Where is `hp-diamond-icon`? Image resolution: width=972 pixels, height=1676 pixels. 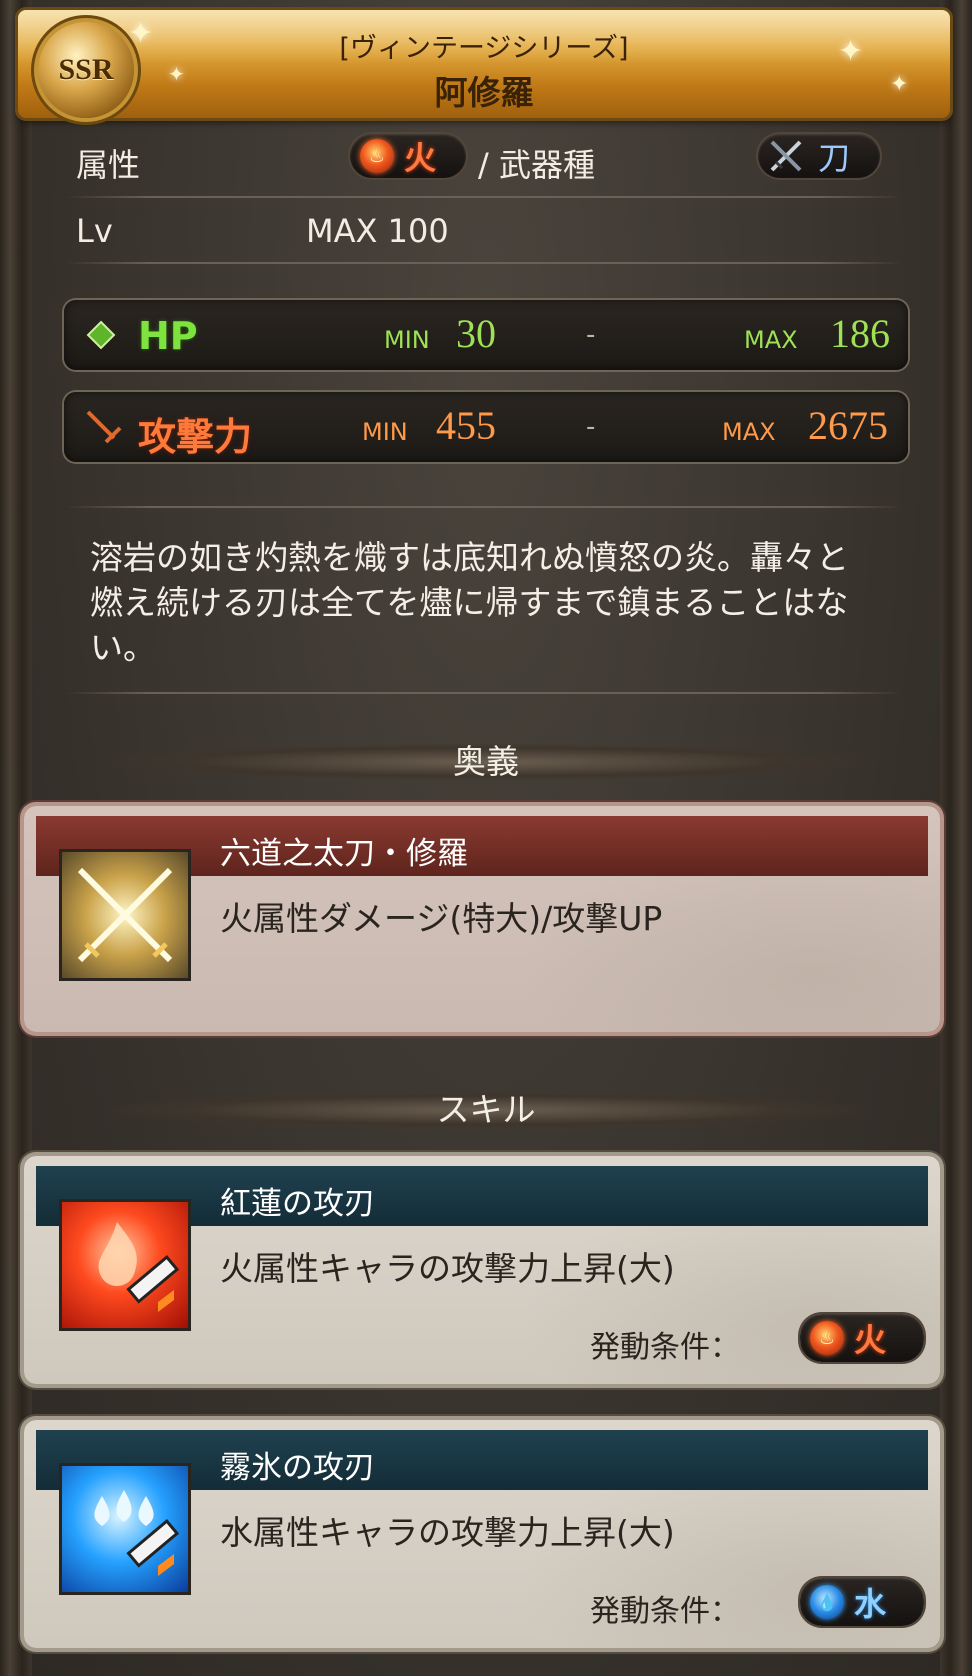 hp-diamond-icon is located at coordinates (101, 335).